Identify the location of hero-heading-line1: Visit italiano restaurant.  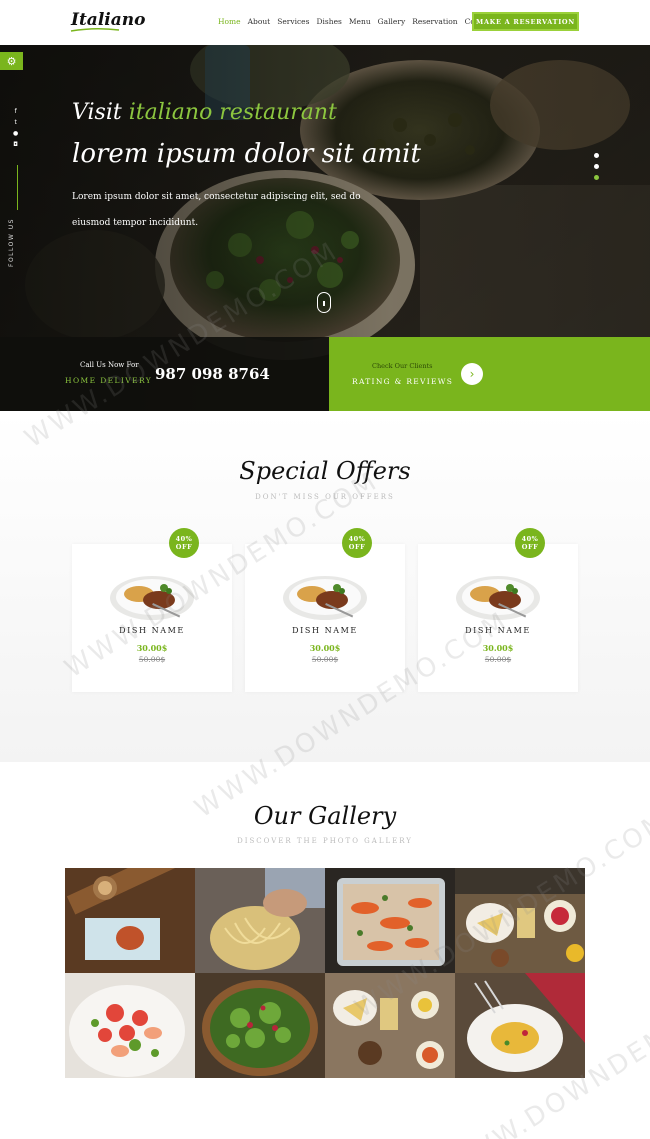
(204, 112).